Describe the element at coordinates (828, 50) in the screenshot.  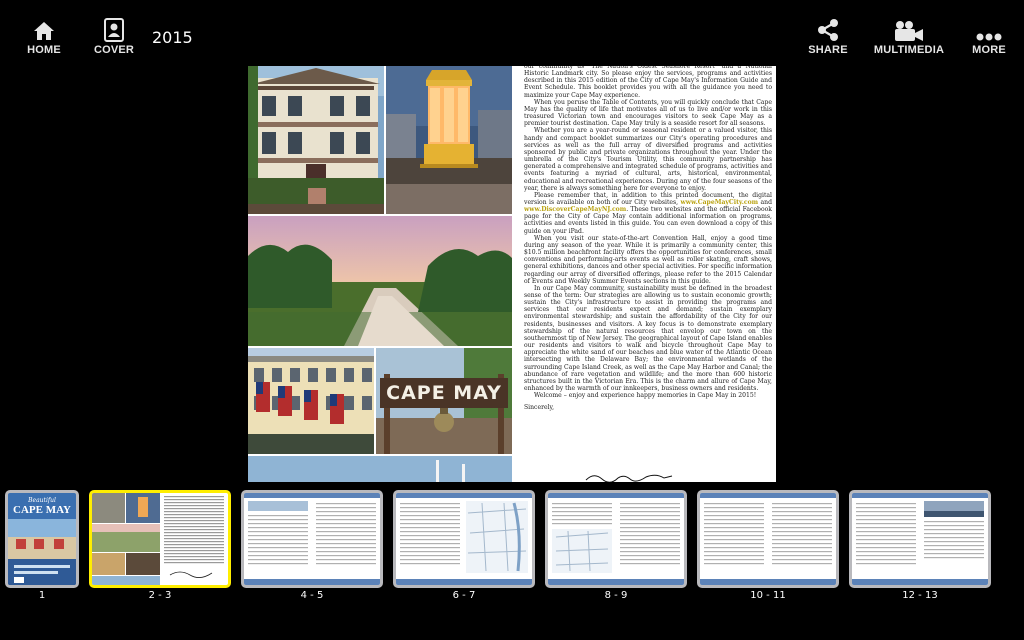
I see `share-label: SHARE` at that location.